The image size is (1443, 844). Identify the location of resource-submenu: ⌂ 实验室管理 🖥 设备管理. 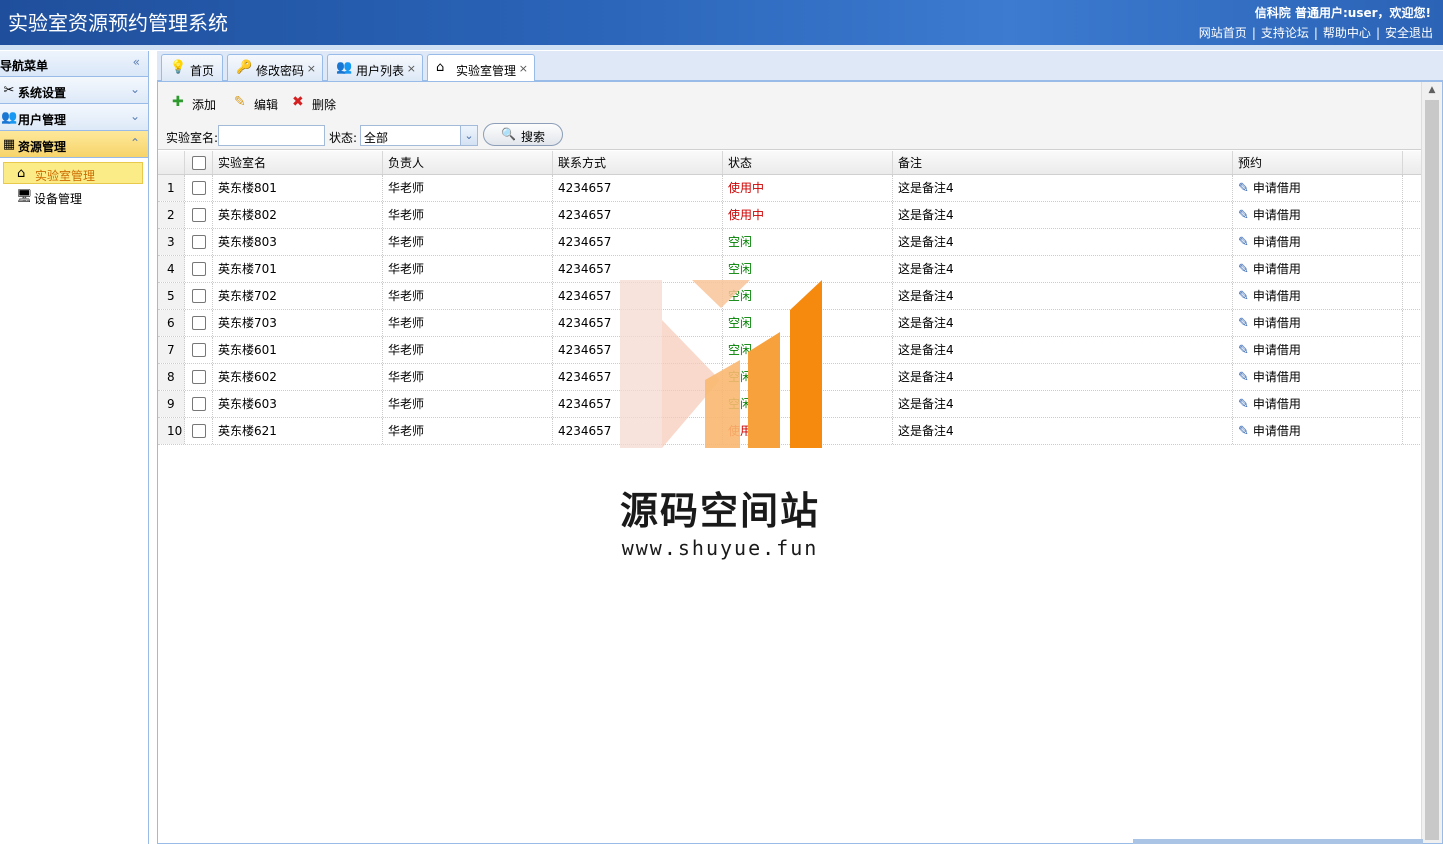
(74, 183).